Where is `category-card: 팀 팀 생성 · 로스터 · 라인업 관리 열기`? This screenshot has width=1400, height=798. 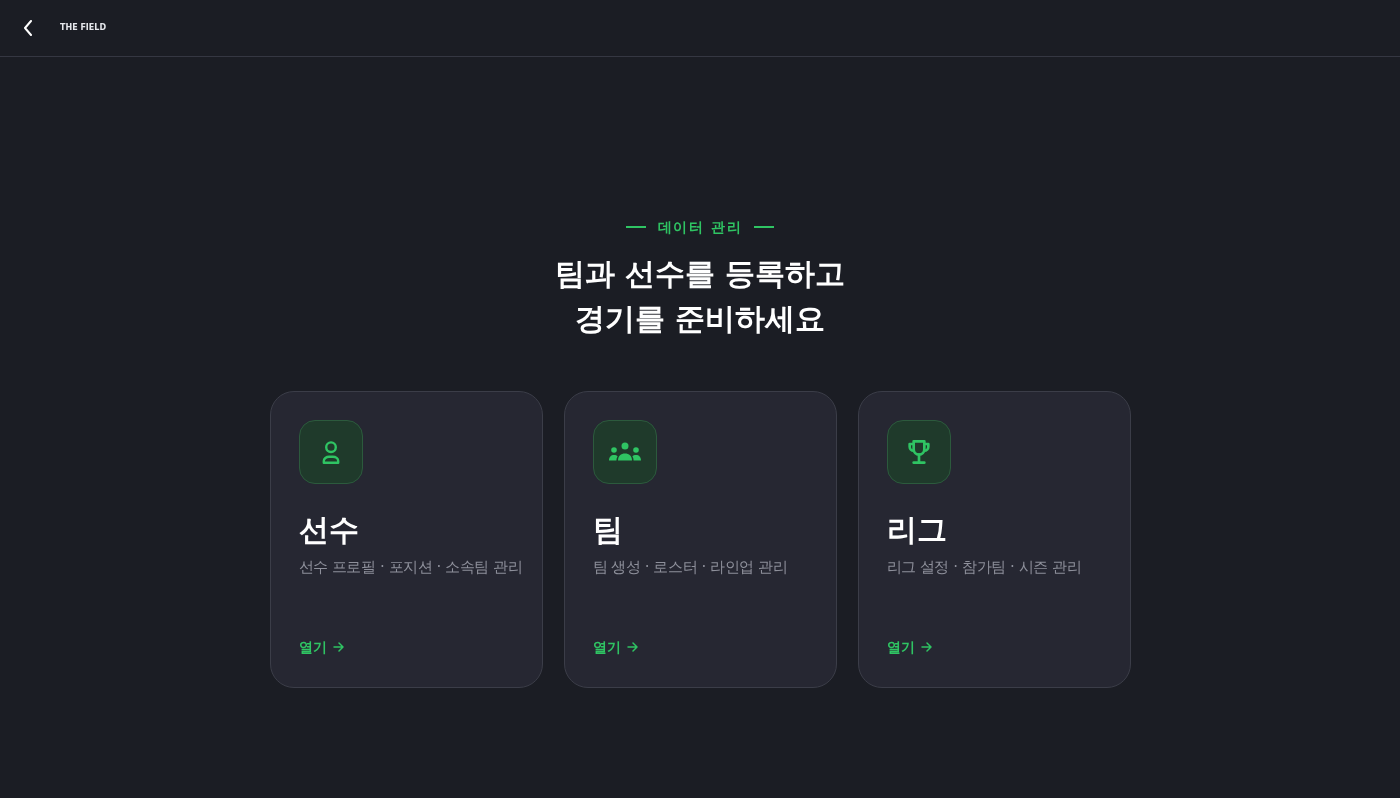
category-card: 팀 팀 생성 · 로스터 · 라인업 관리 열기 is located at coordinates (700, 539).